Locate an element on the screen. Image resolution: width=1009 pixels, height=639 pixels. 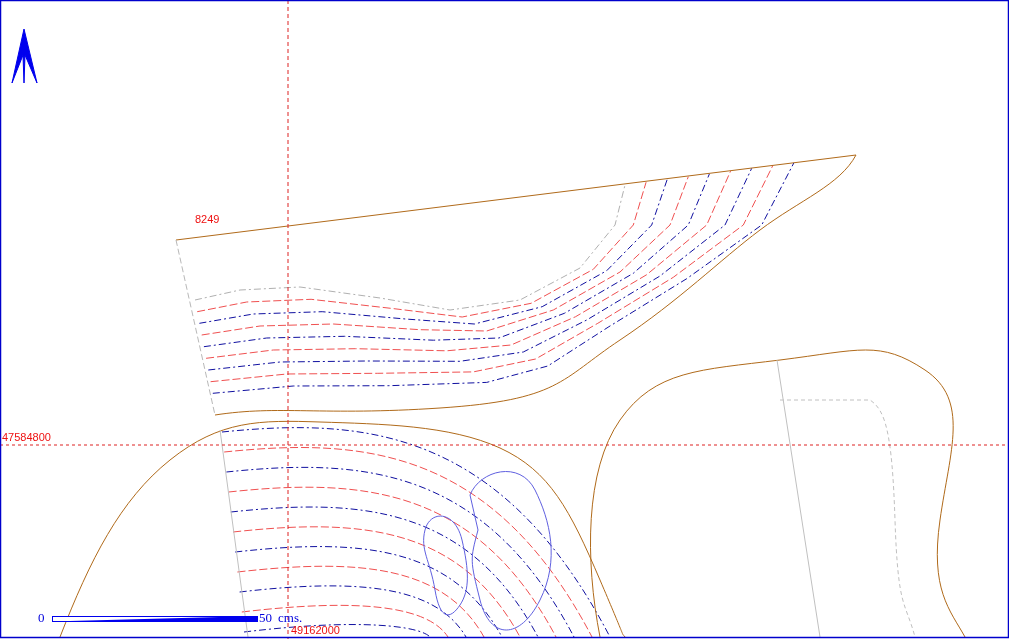
scale-label: 50 is located at coordinates (265, 617).